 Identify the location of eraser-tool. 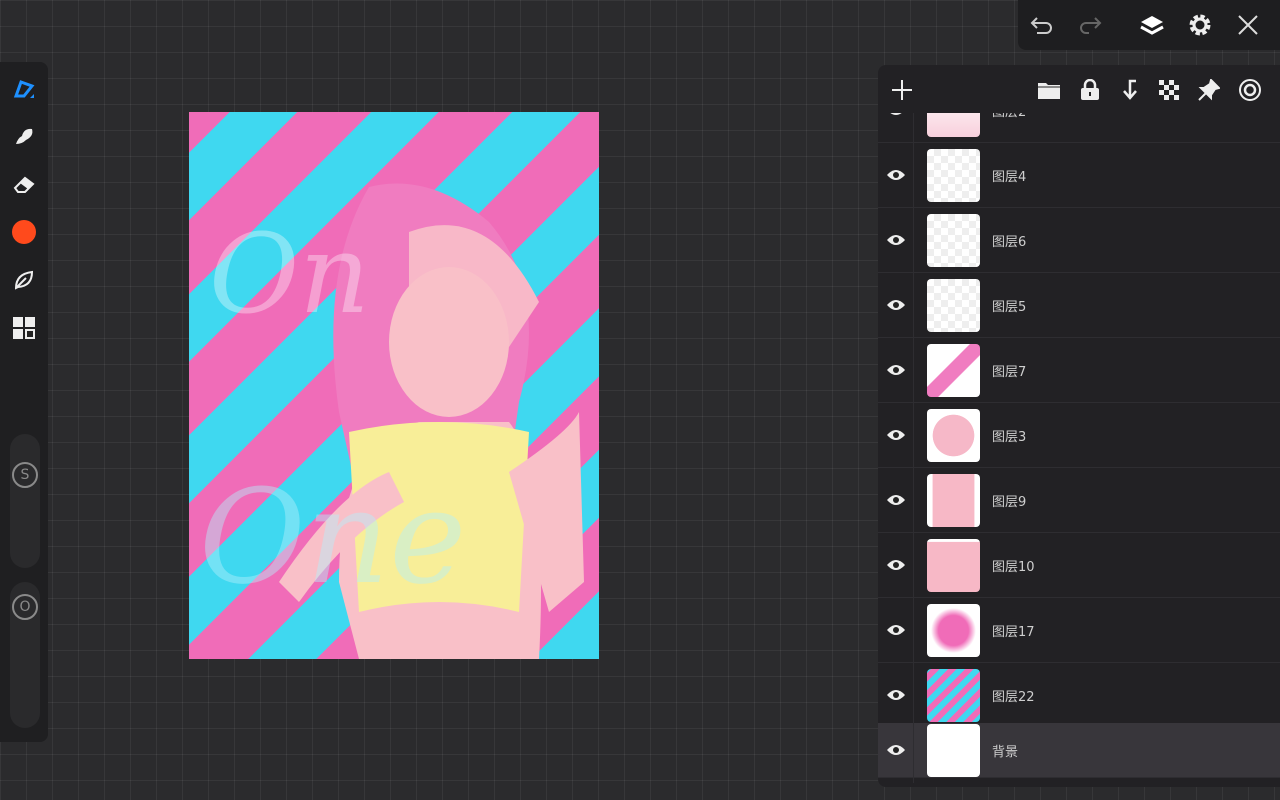
(24, 184).